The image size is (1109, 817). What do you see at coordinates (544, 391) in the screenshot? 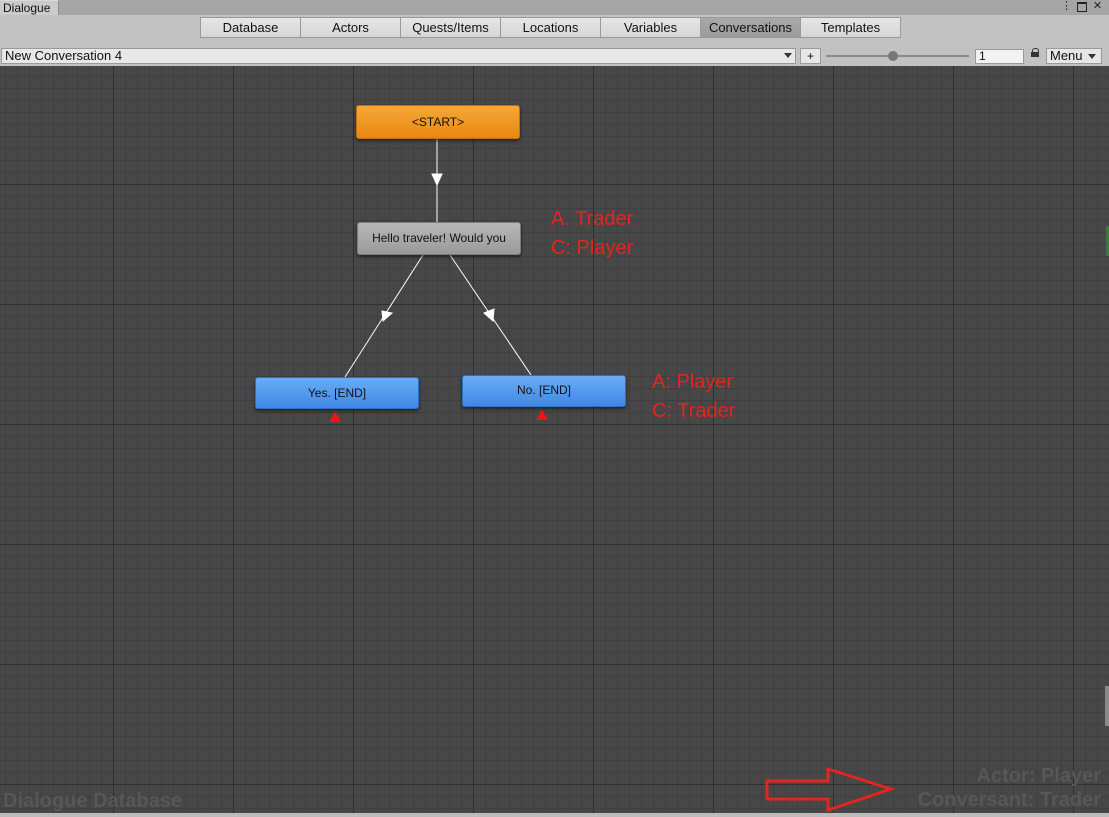
I see `response-node-no: No. [END]` at bounding box center [544, 391].